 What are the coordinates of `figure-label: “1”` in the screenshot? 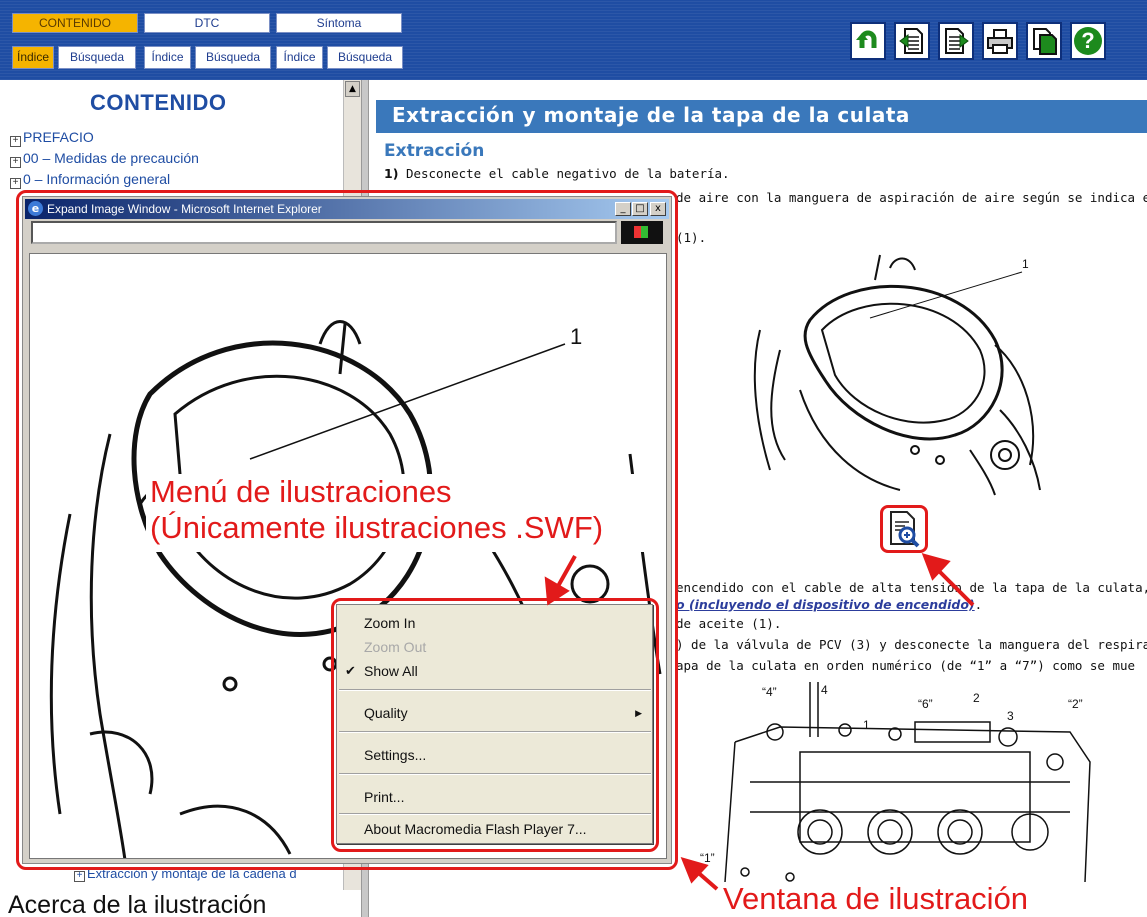 It's located at (707, 858).